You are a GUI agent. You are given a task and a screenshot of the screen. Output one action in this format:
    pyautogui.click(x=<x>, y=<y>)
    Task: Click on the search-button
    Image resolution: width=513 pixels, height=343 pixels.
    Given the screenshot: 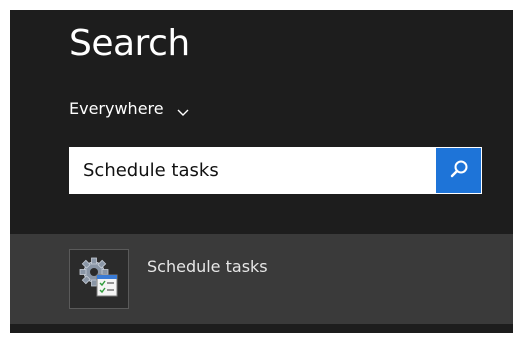 What is the action you would take?
    pyautogui.click(x=458, y=170)
    